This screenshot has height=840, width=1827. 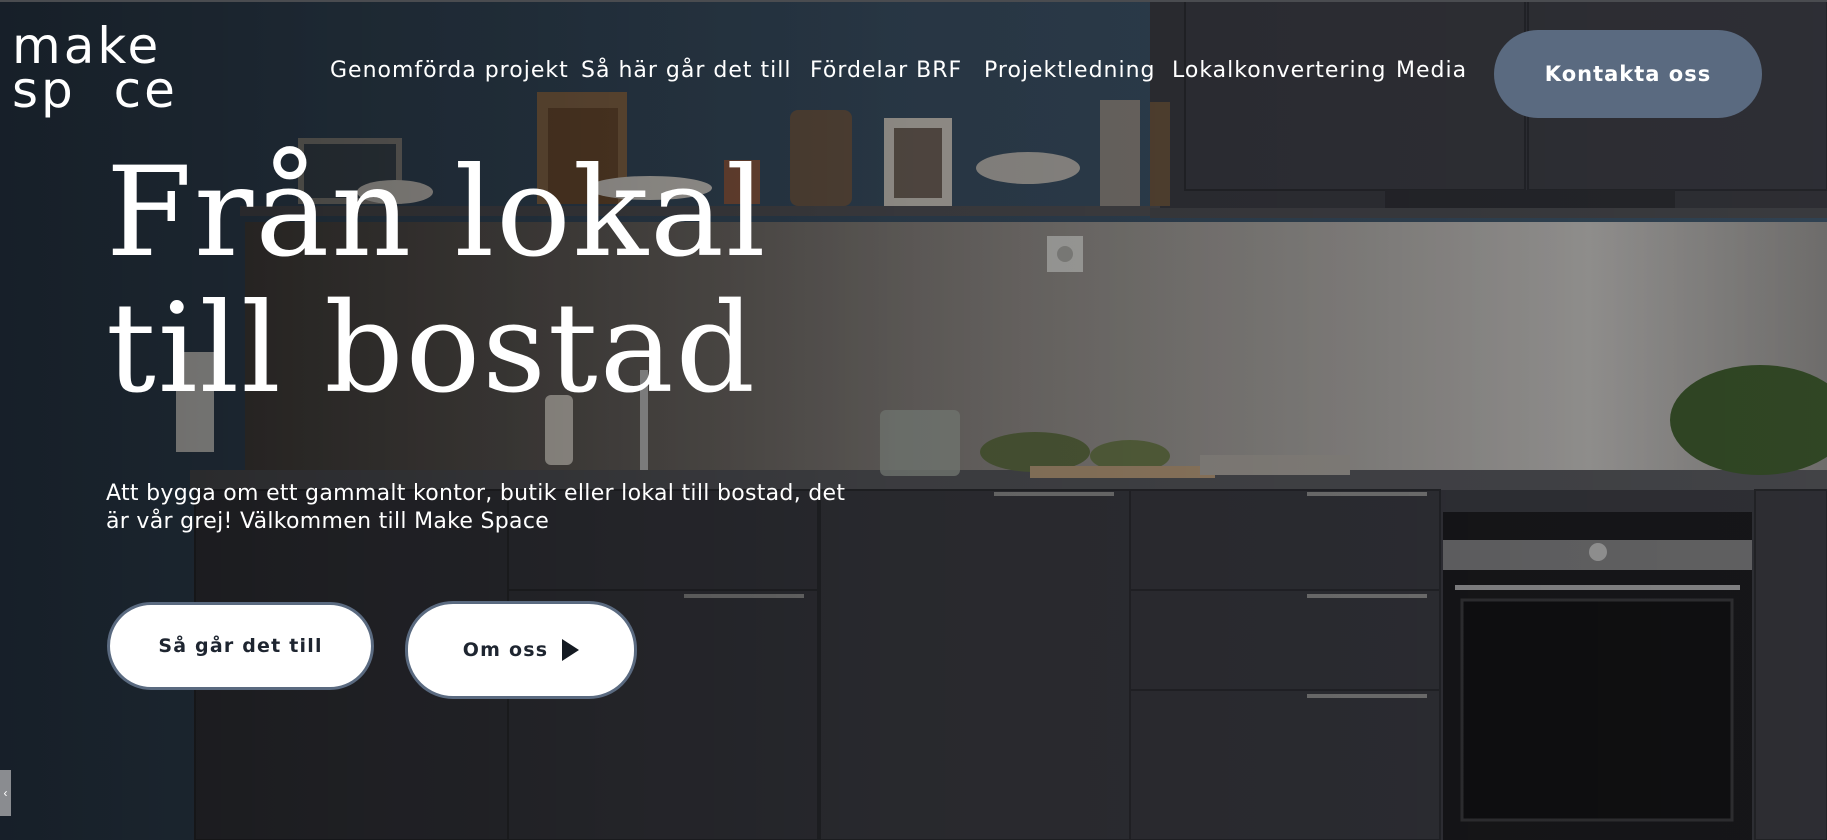 I want to click on play-icon, so click(x=571, y=650).